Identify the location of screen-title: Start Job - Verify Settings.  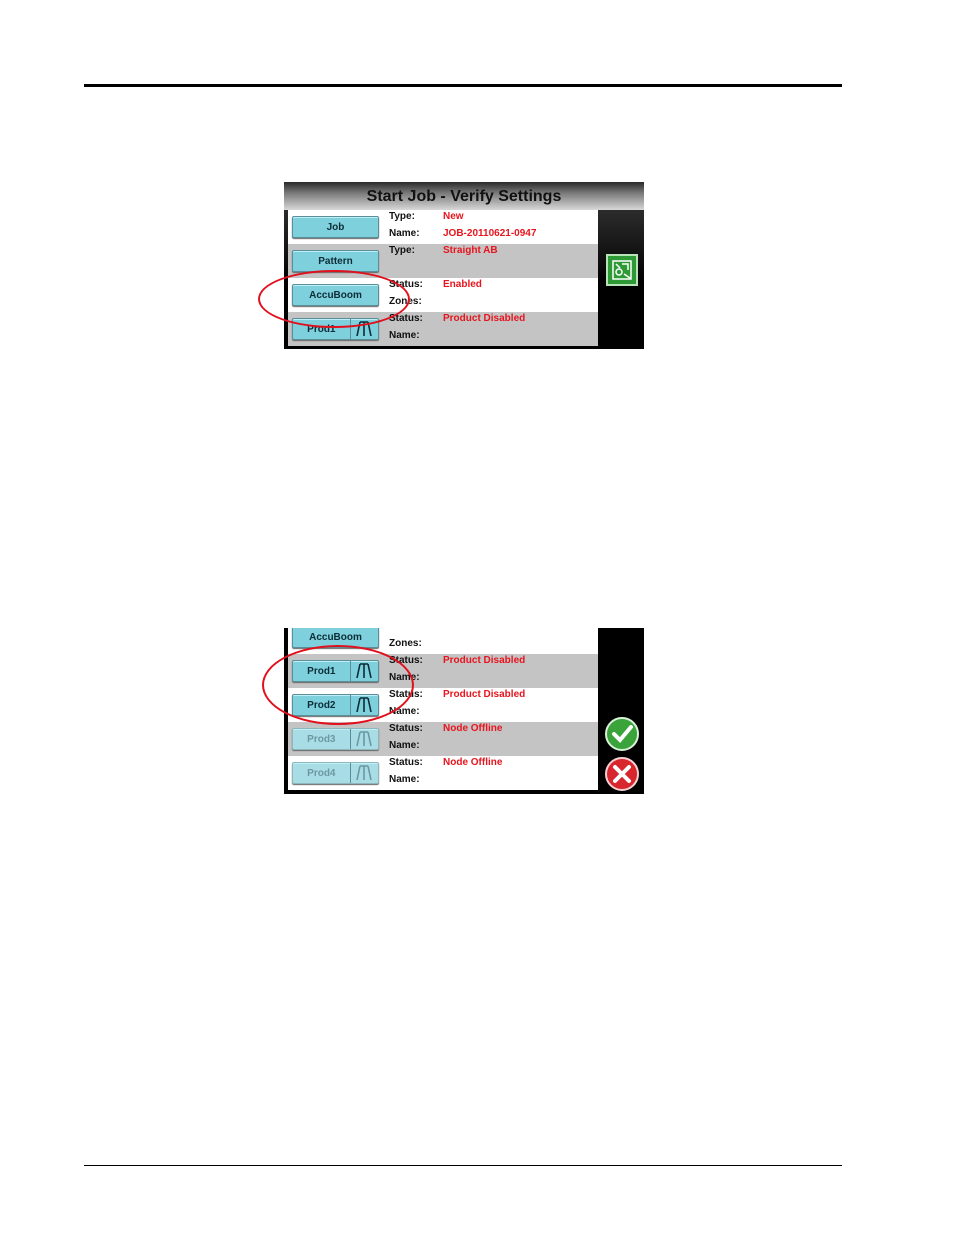
(464, 196).